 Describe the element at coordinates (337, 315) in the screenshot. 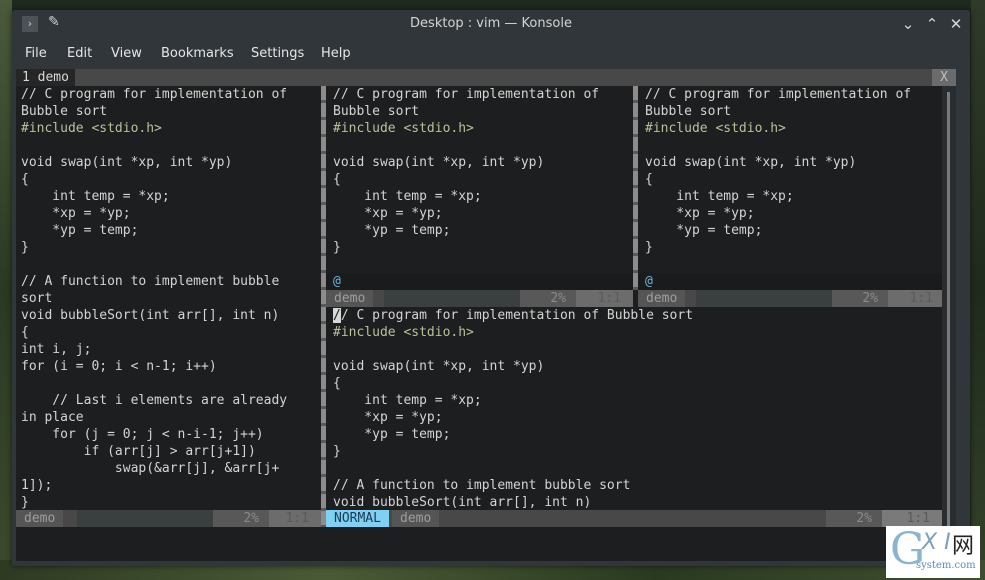

I see `text-cursor: /` at that location.